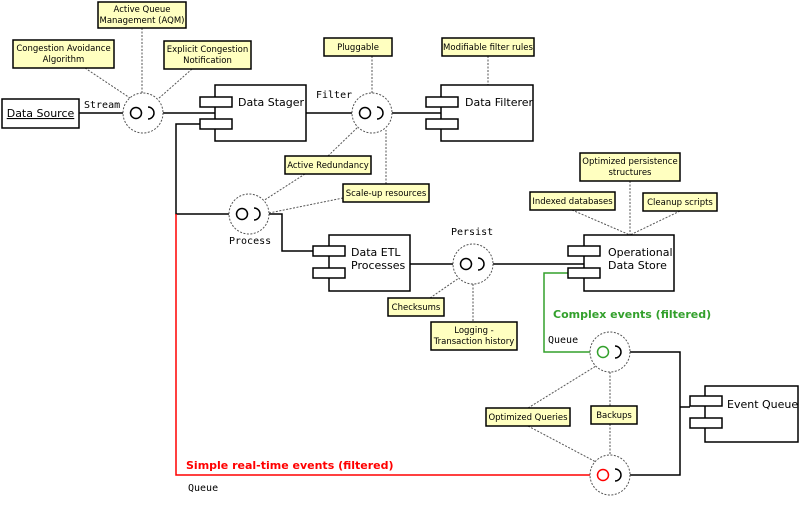 The image size is (800, 506). I want to click on operational-data-store-component: Operational Data Store, so click(621, 263).